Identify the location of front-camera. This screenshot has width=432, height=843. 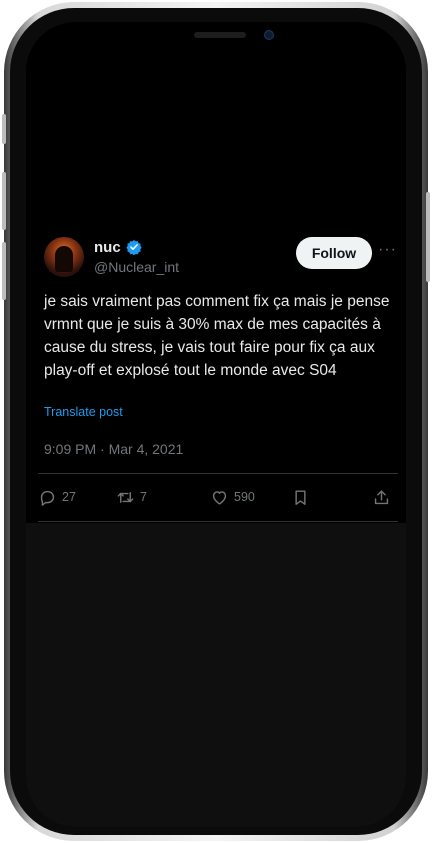
(269, 35).